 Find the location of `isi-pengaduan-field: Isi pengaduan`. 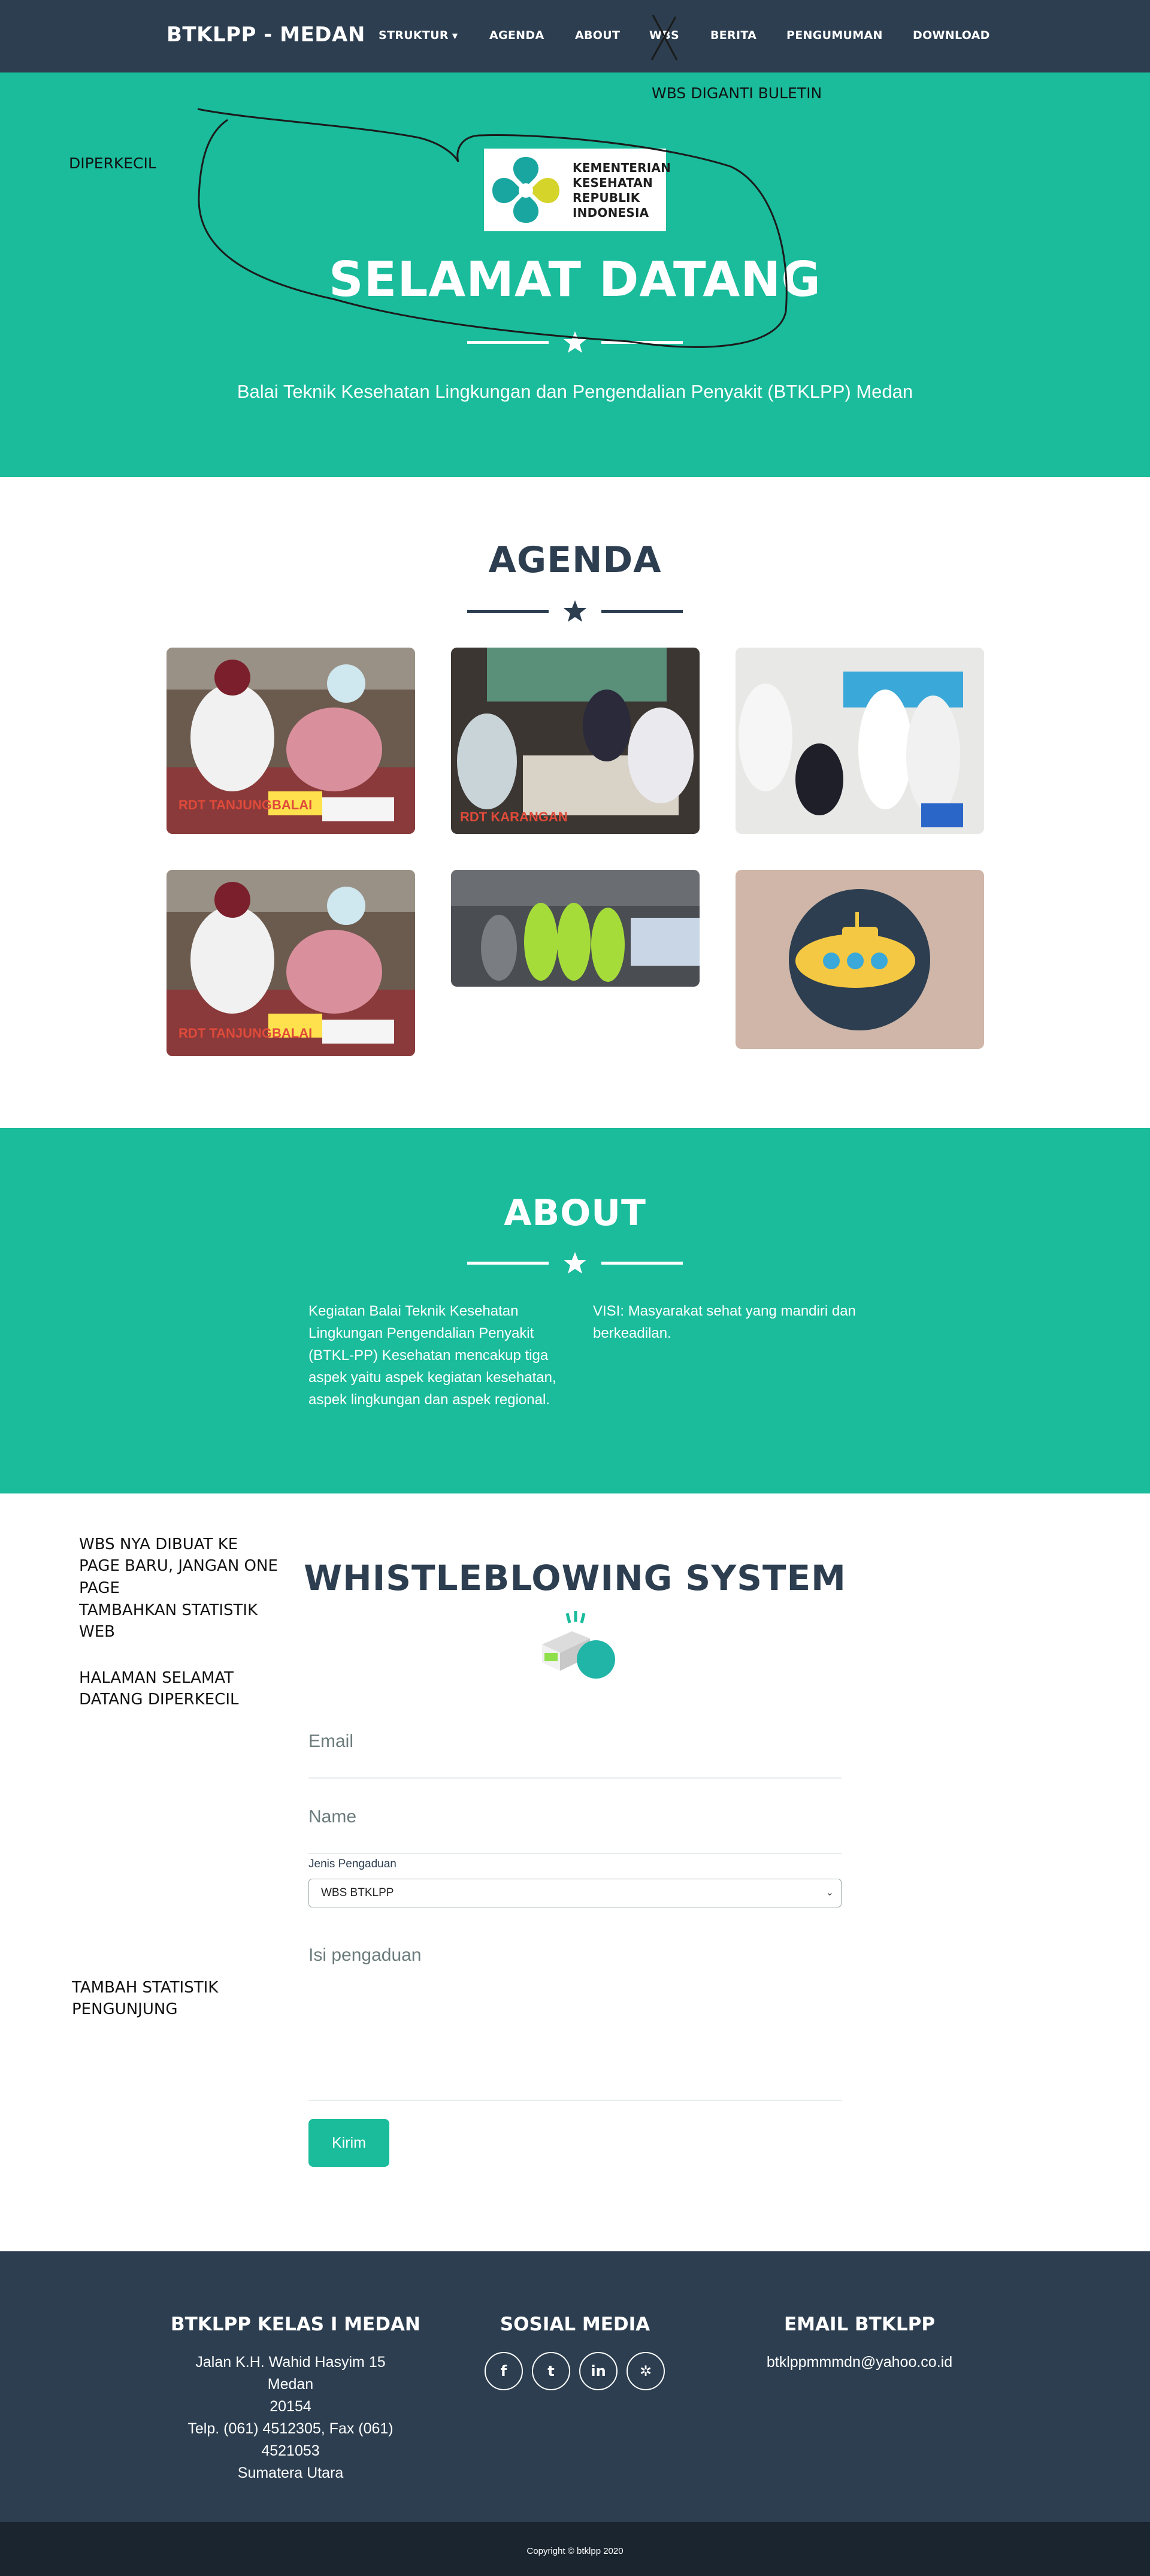

isi-pengaduan-field: Isi pengaduan is located at coordinates (365, 1955).